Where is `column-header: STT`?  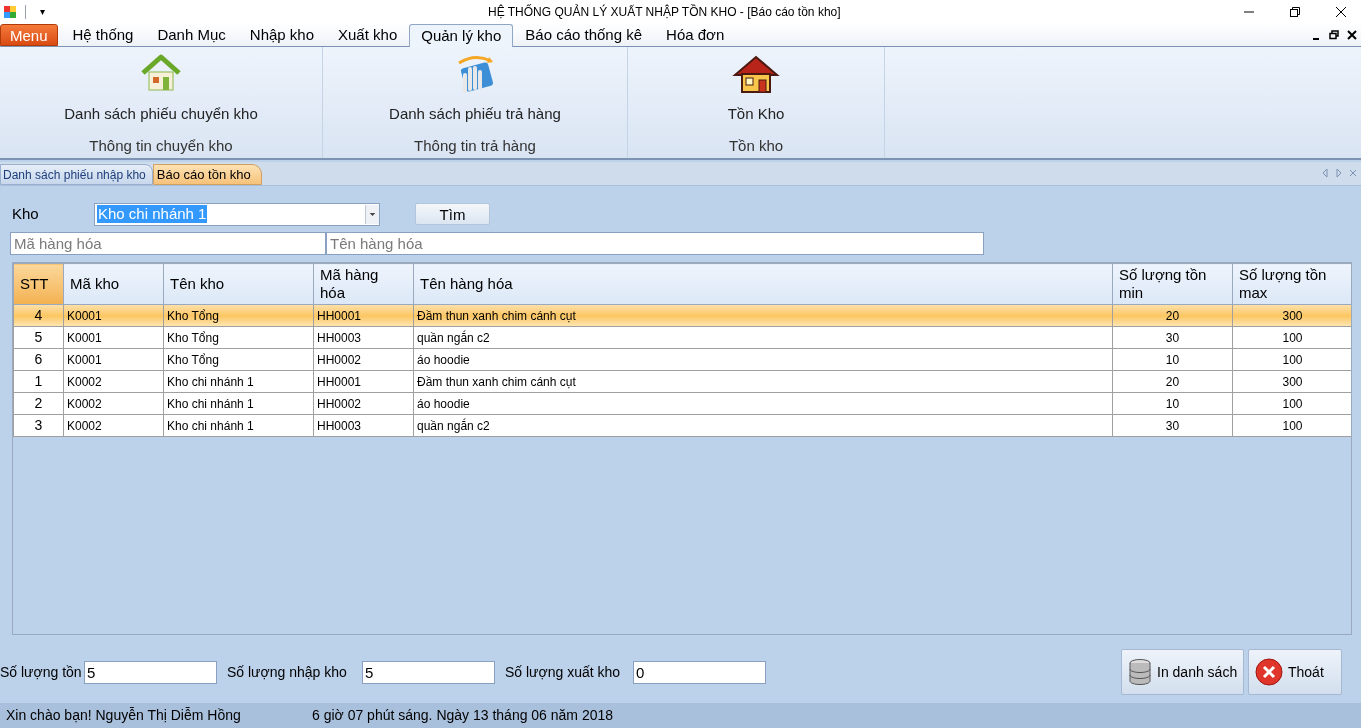 column-header: STT is located at coordinates (38, 284).